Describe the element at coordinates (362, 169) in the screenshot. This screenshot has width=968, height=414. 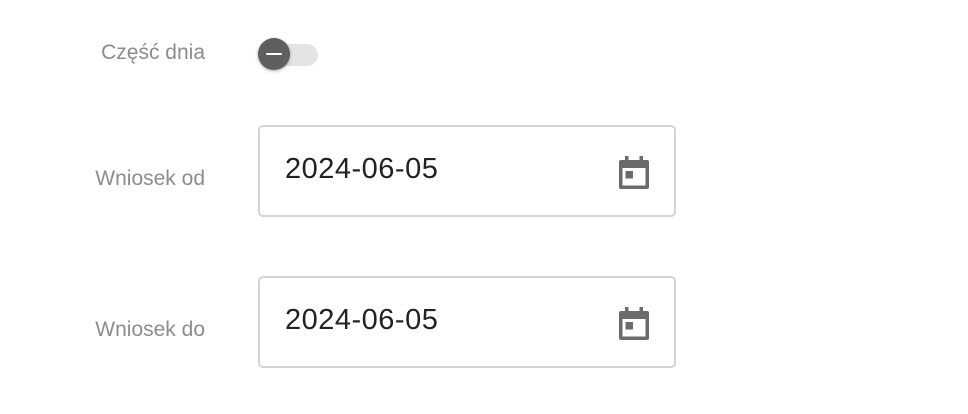
I see `date-from-value: 2024-06-05` at that location.